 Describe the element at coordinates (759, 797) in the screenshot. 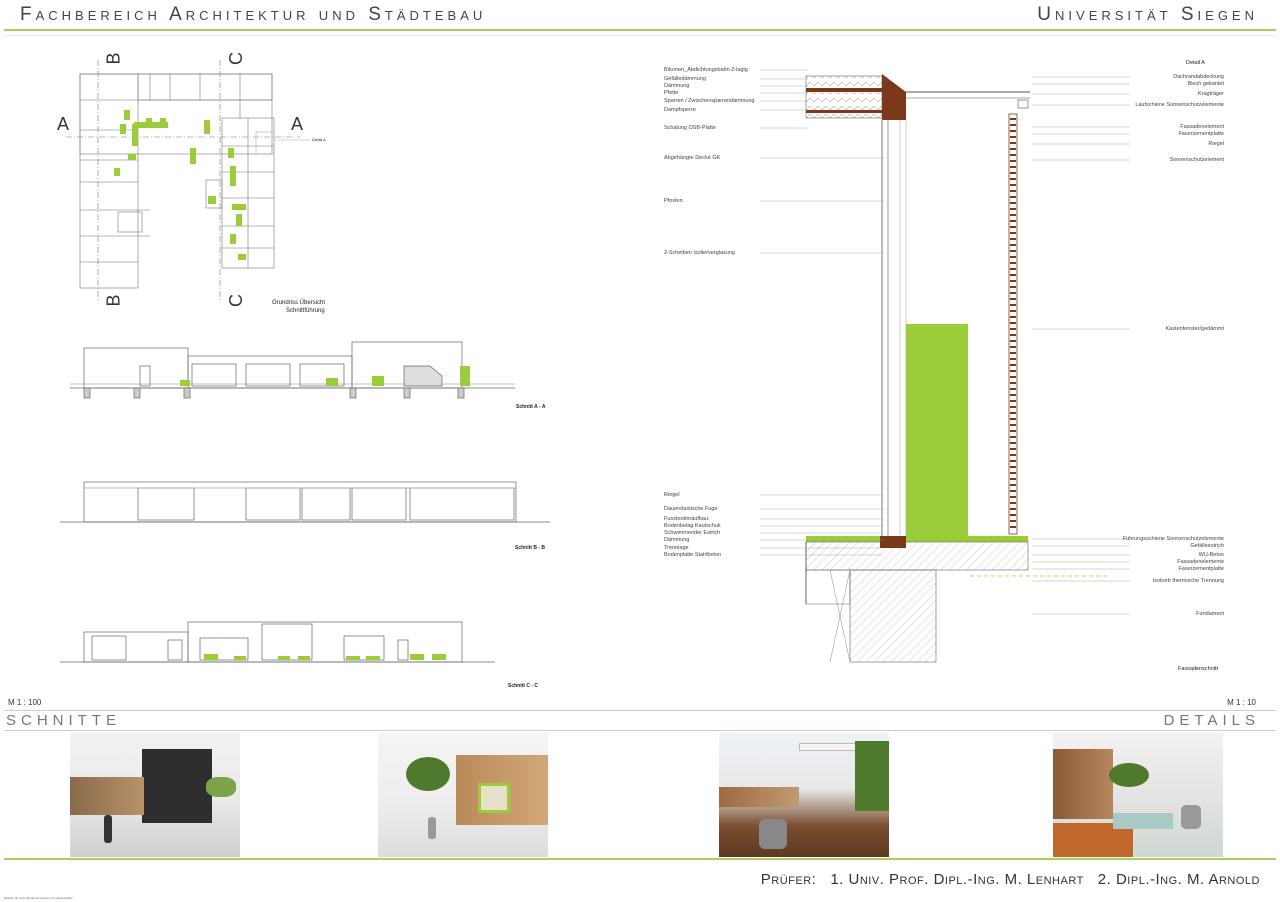

I see `rendering-3-facade` at that location.